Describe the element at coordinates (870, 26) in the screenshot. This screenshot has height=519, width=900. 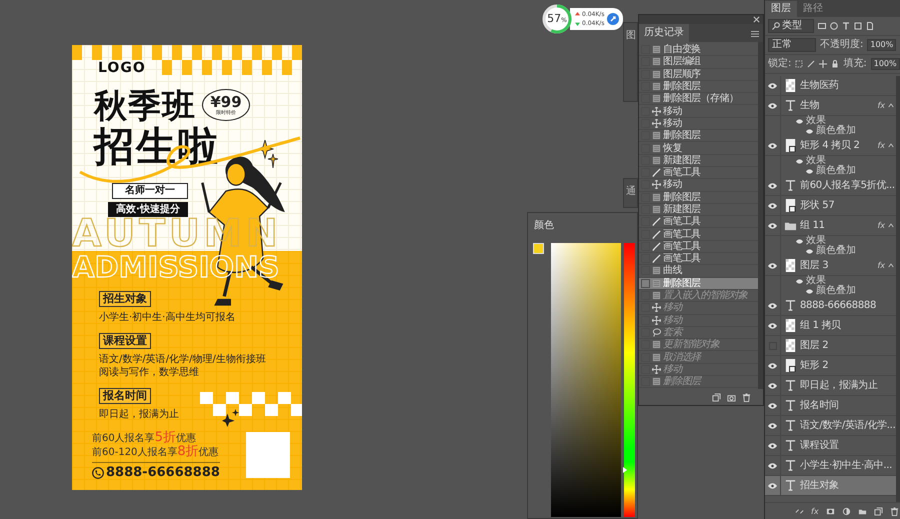
I see `document-filter-icon` at that location.